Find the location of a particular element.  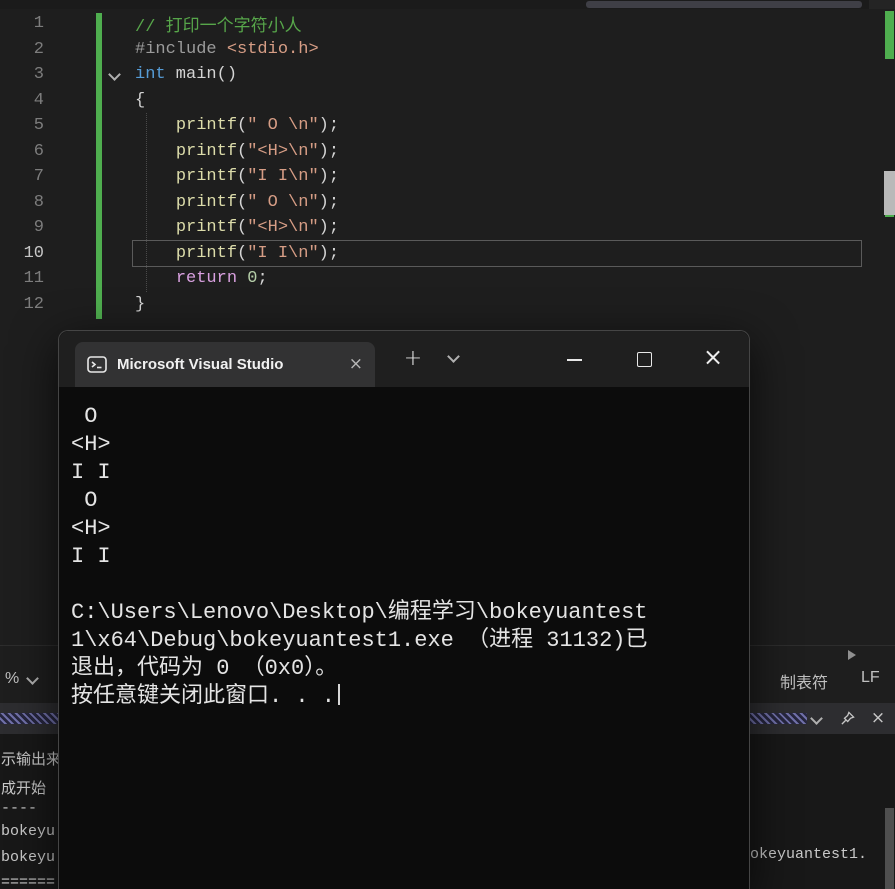

code-line: 12} is located at coordinates (440, 305).